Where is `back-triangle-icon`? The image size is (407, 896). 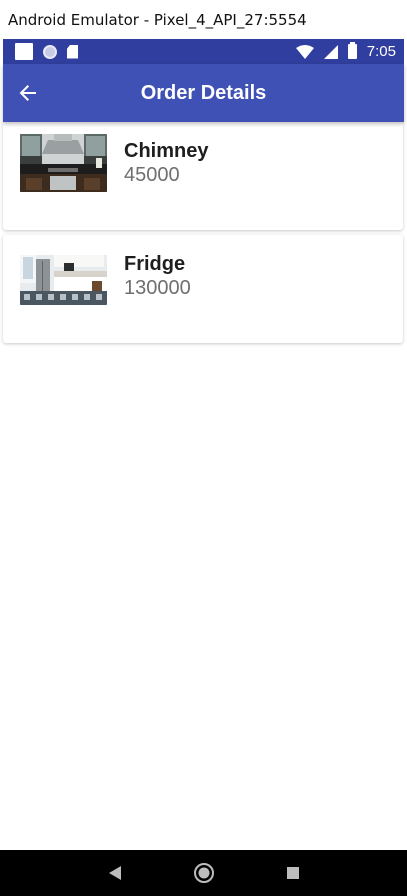
back-triangle-icon is located at coordinates (114, 873).